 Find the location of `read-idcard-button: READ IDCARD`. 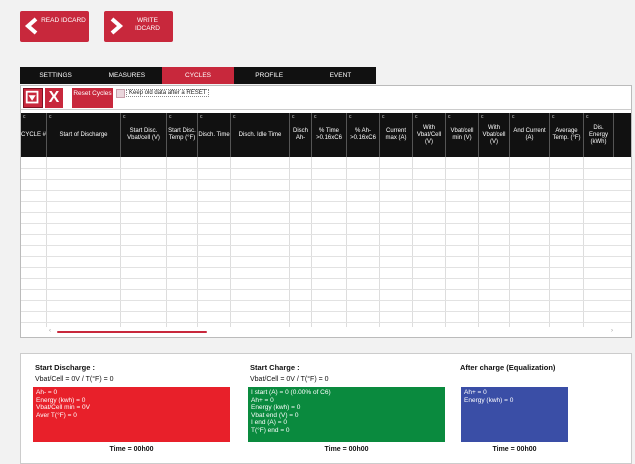

read-idcard-button: READ IDCARD is located at coordinates (54, 26).